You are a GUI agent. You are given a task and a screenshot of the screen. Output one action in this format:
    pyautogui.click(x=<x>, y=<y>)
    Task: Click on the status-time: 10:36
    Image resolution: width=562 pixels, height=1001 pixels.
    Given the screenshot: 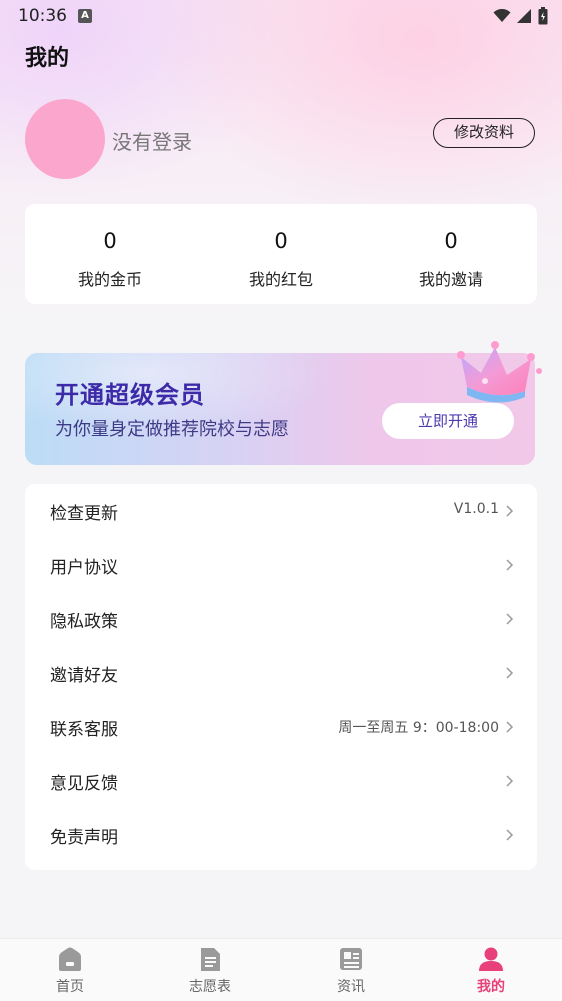 What is the action you would take?
    pyautogui.click(x=42, y=16)
    